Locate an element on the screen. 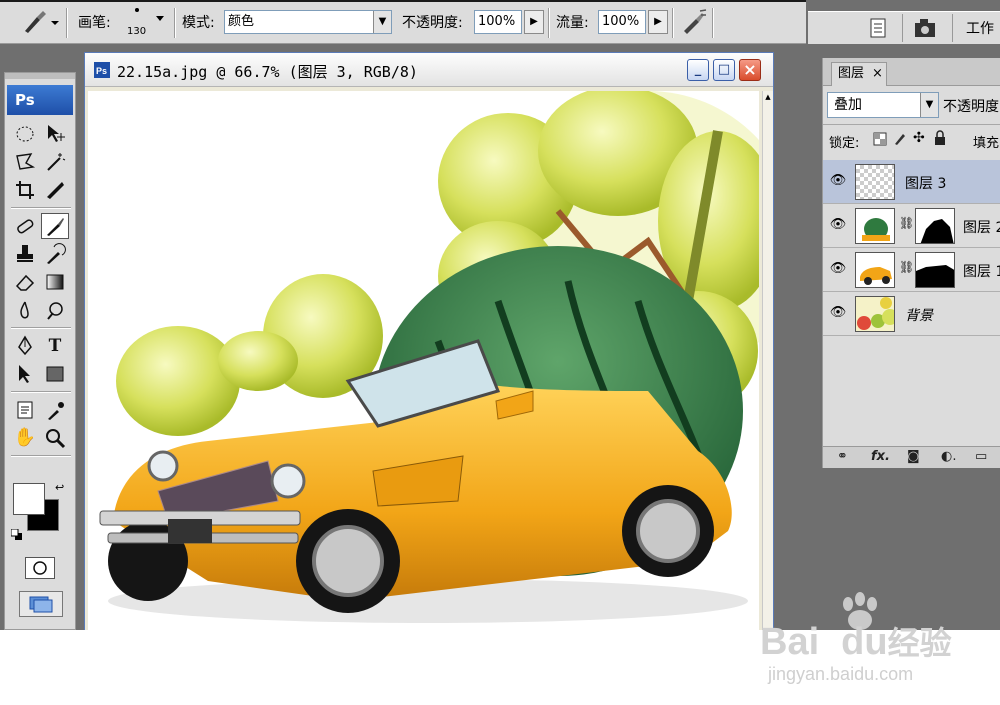  slice-icon is located at coordinates (55, 190).